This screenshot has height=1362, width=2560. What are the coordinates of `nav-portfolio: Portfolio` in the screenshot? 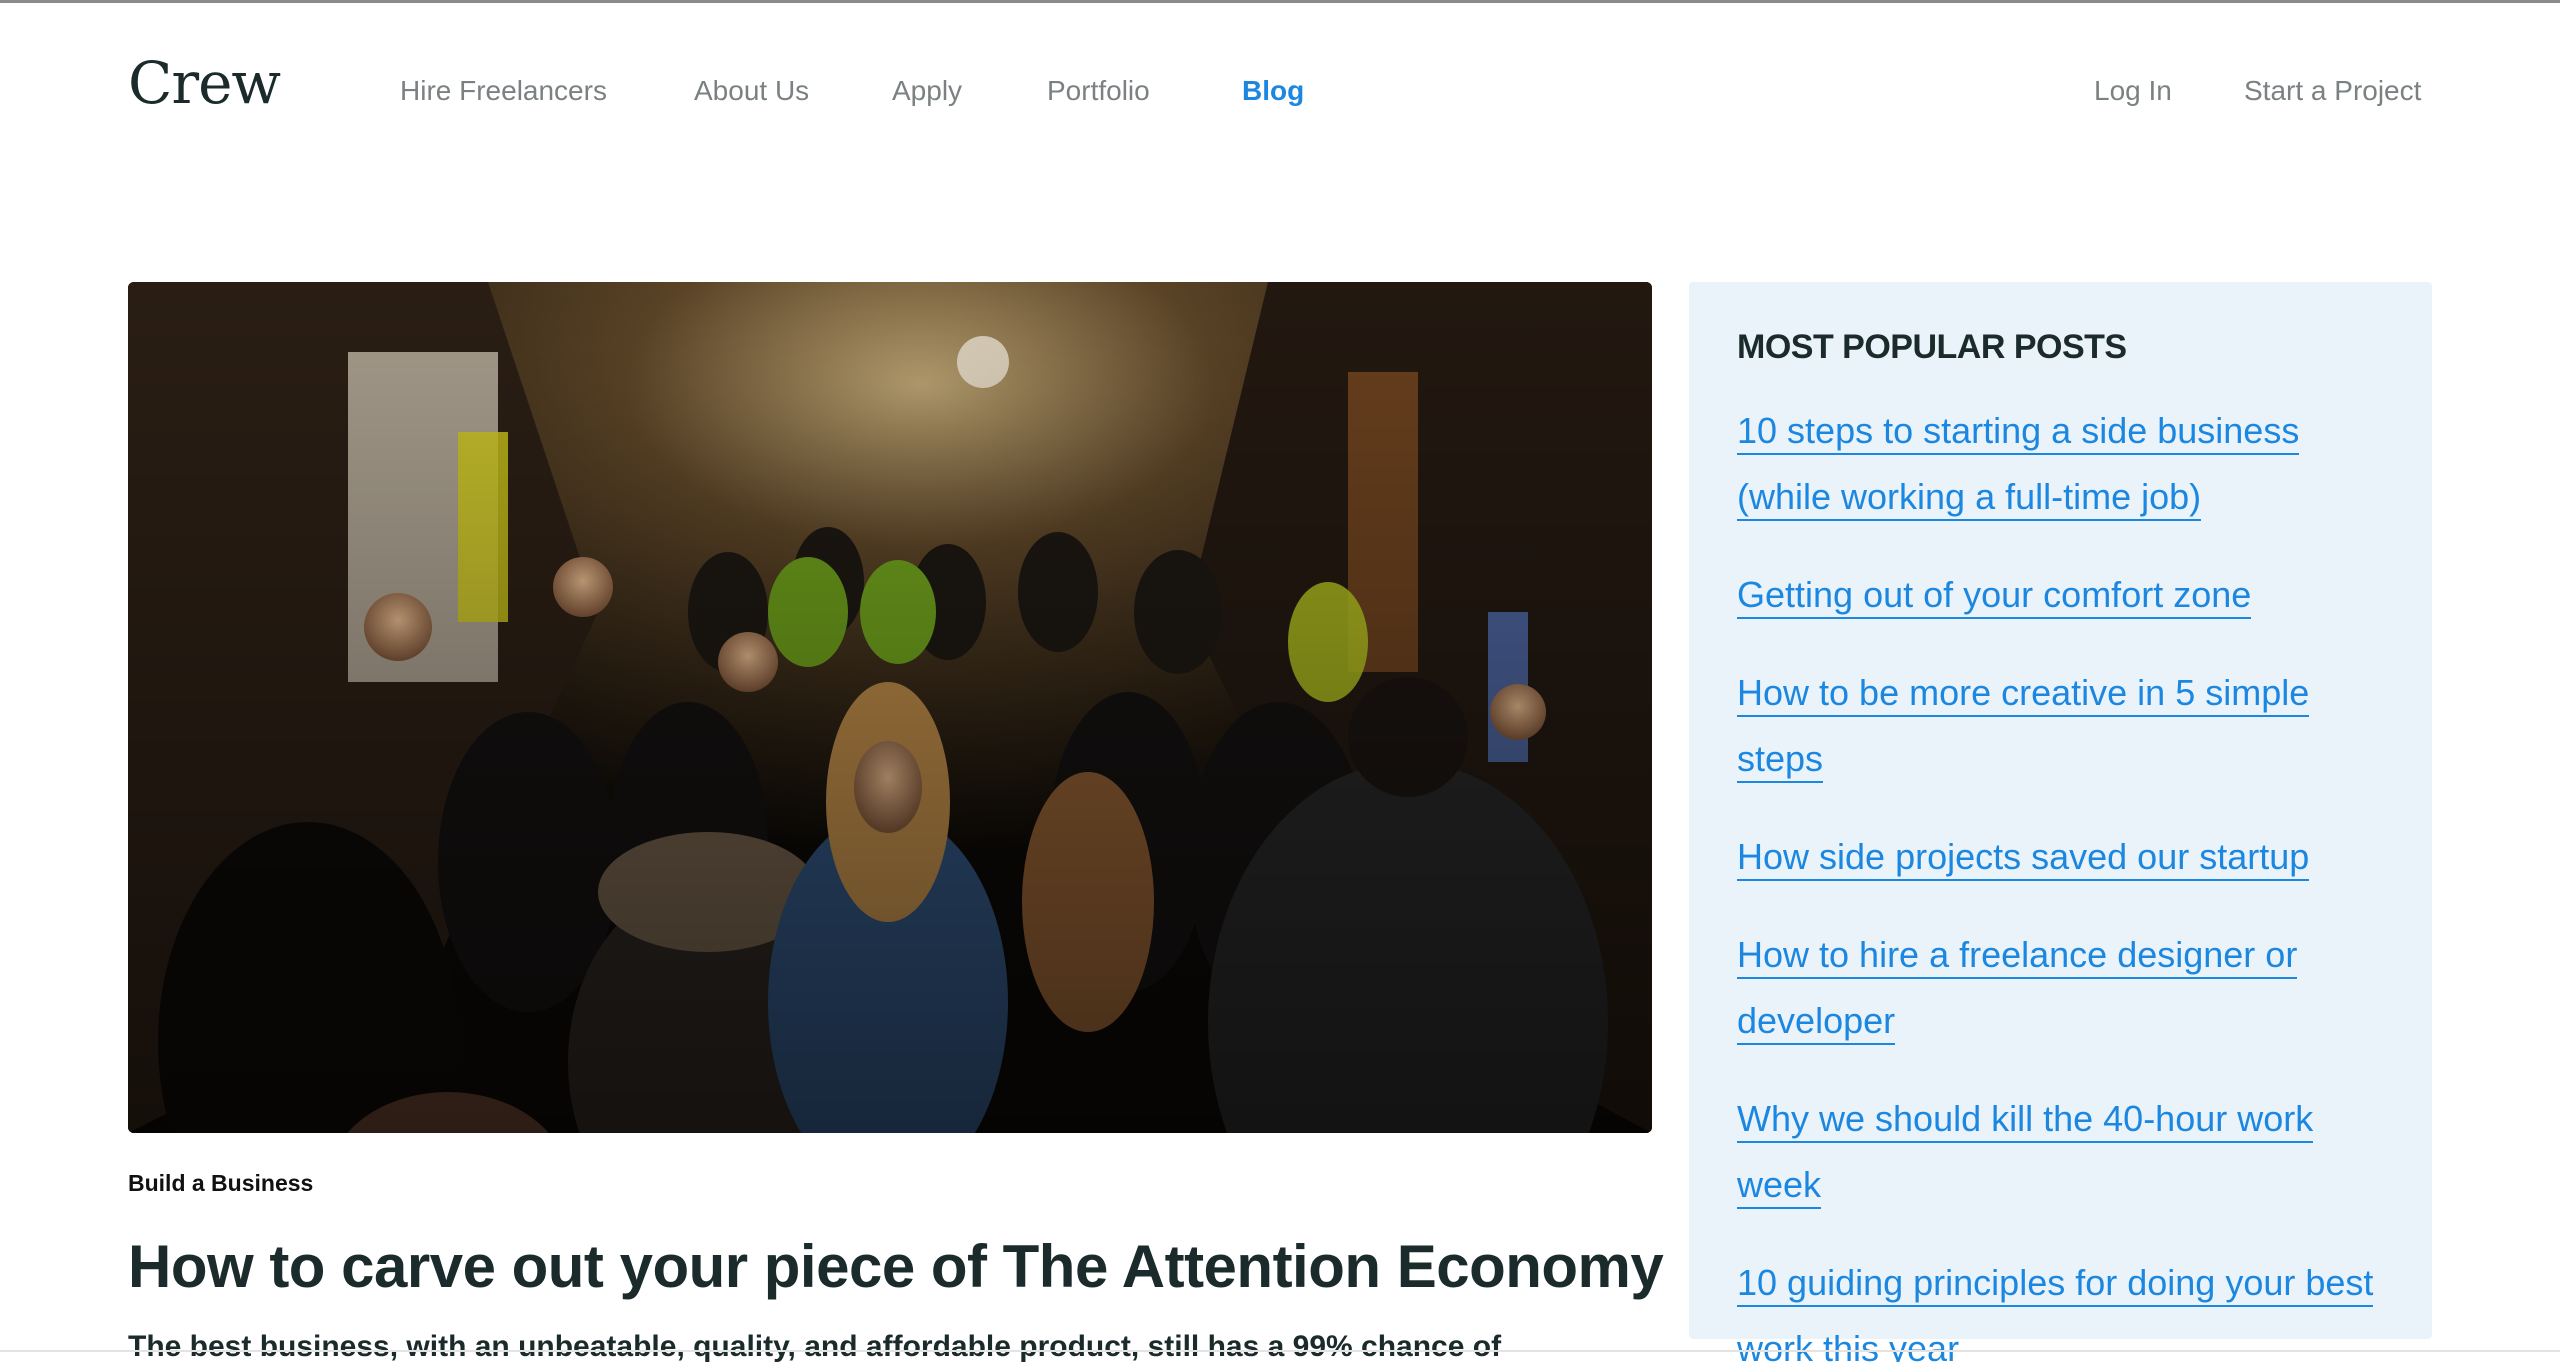 It's located at (1098, 91).